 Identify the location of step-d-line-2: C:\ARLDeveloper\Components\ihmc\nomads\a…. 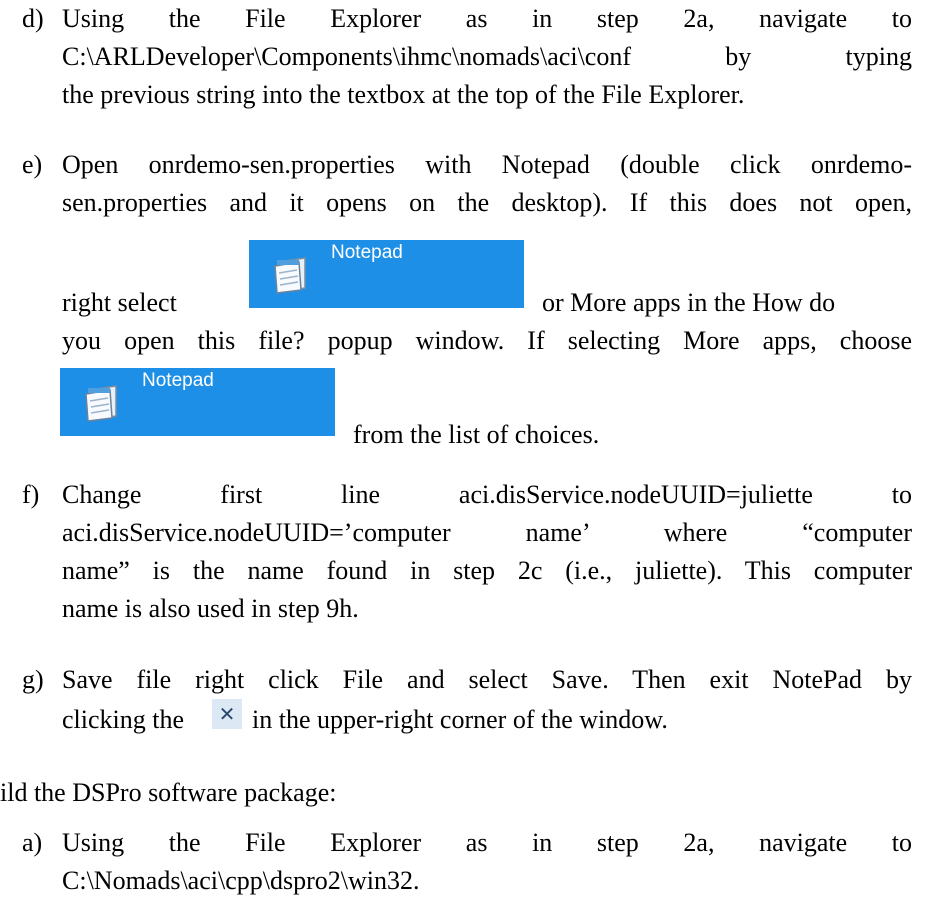
(487, 56).